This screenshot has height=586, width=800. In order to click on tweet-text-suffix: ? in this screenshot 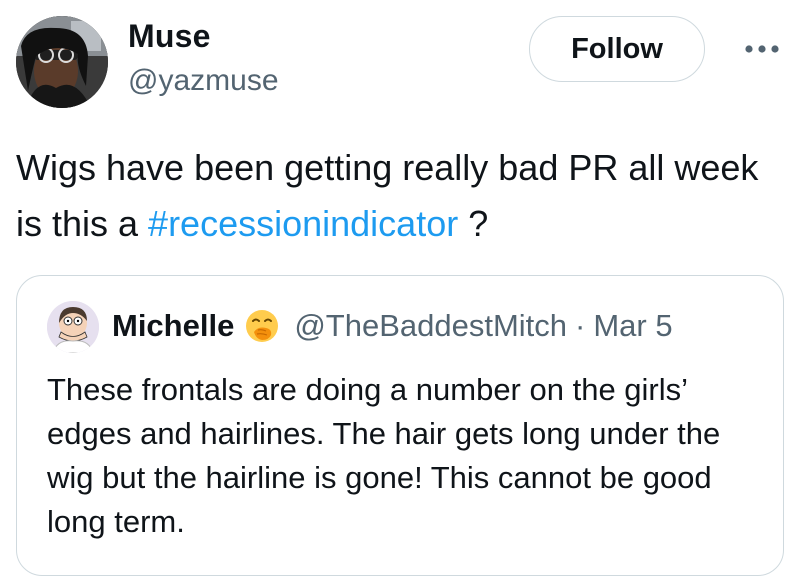, I will do `click(473, 223)`.